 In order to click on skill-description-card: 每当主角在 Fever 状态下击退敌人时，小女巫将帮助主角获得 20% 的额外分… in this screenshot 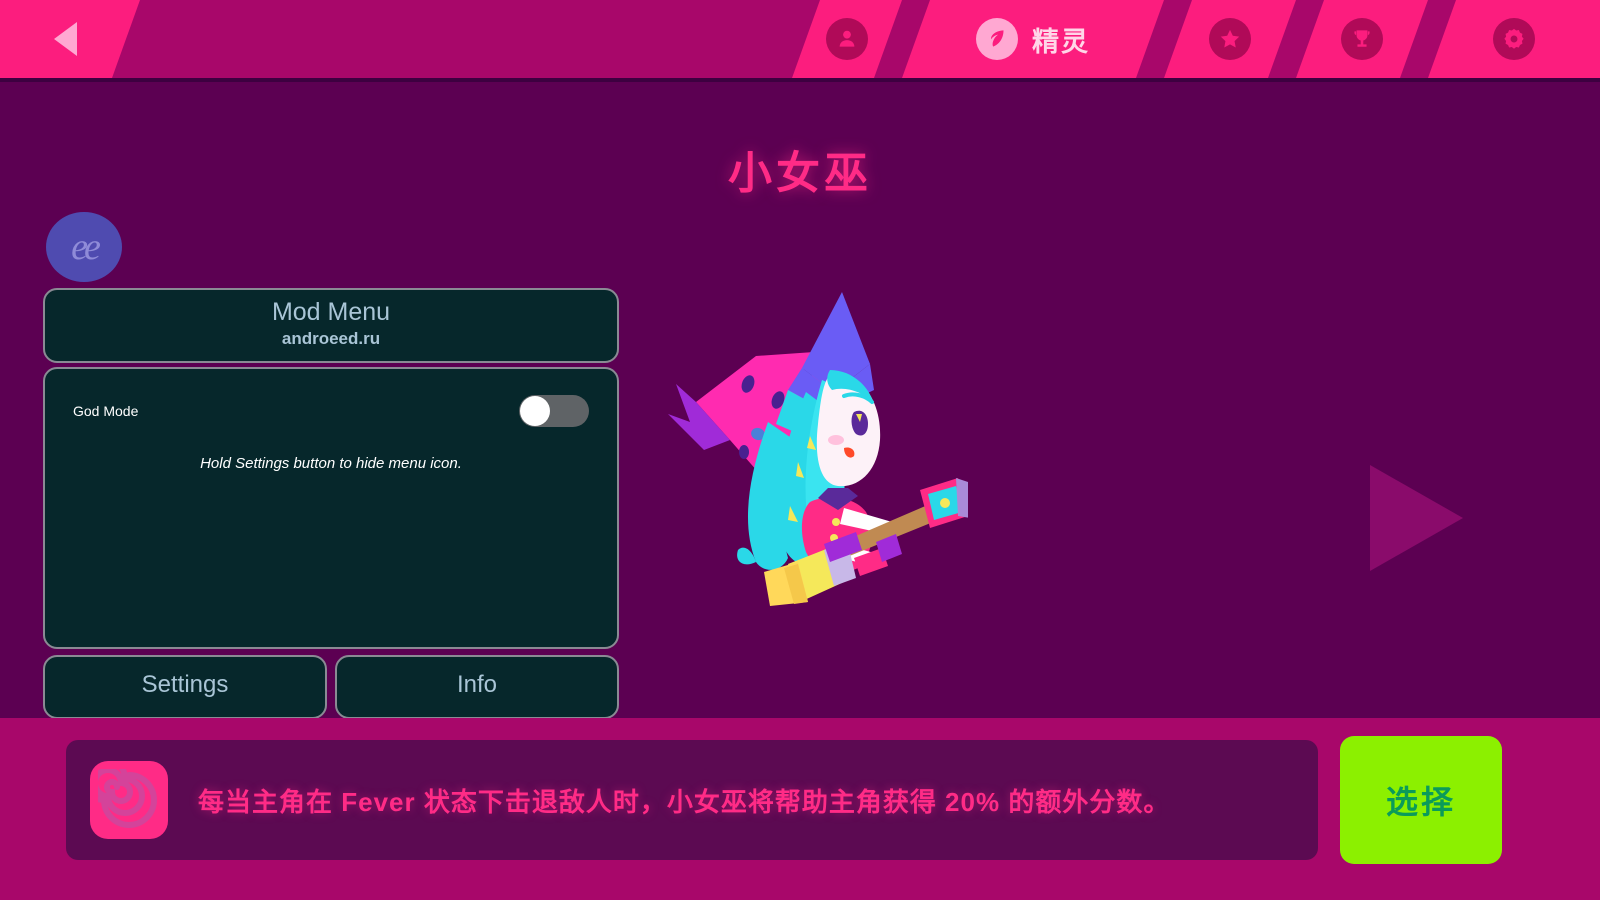, I will do `click(692, 800)`.